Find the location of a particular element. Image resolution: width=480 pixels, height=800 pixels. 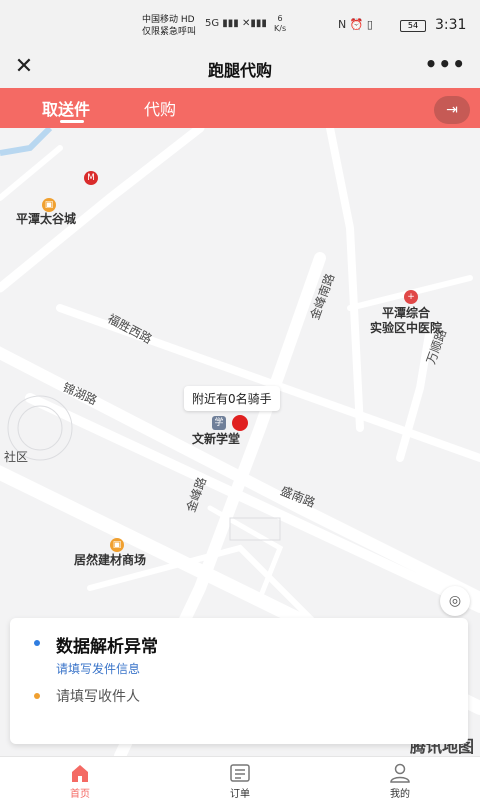

clock: 3:31 is located at coordinates (451, 25).